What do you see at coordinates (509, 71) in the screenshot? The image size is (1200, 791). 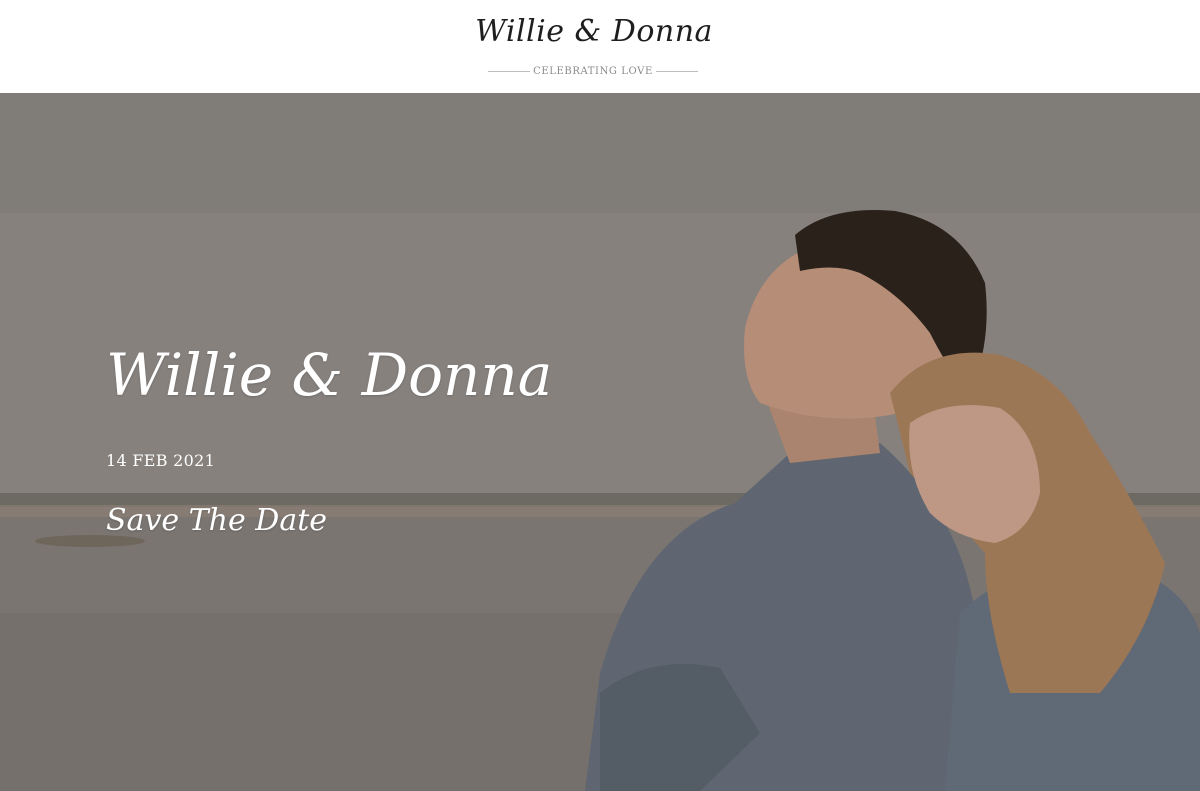 I see `tagline-divider-left` at bounding box center [509, 71].